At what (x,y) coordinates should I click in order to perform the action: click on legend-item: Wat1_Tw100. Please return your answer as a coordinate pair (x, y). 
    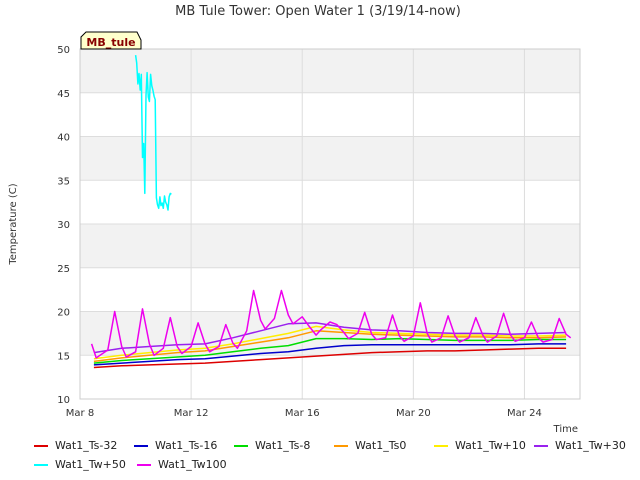
    Looking at the image, I should click on (188, 464).